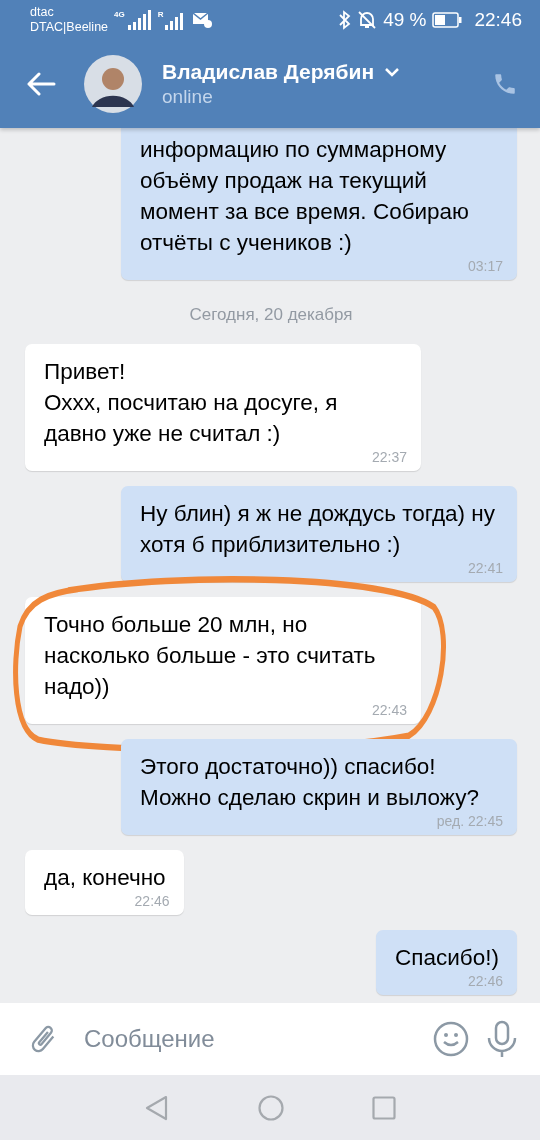  Describe the element at coordinates (160, 14) in the screenshot. I see `roaming-indicator: R` at that location.